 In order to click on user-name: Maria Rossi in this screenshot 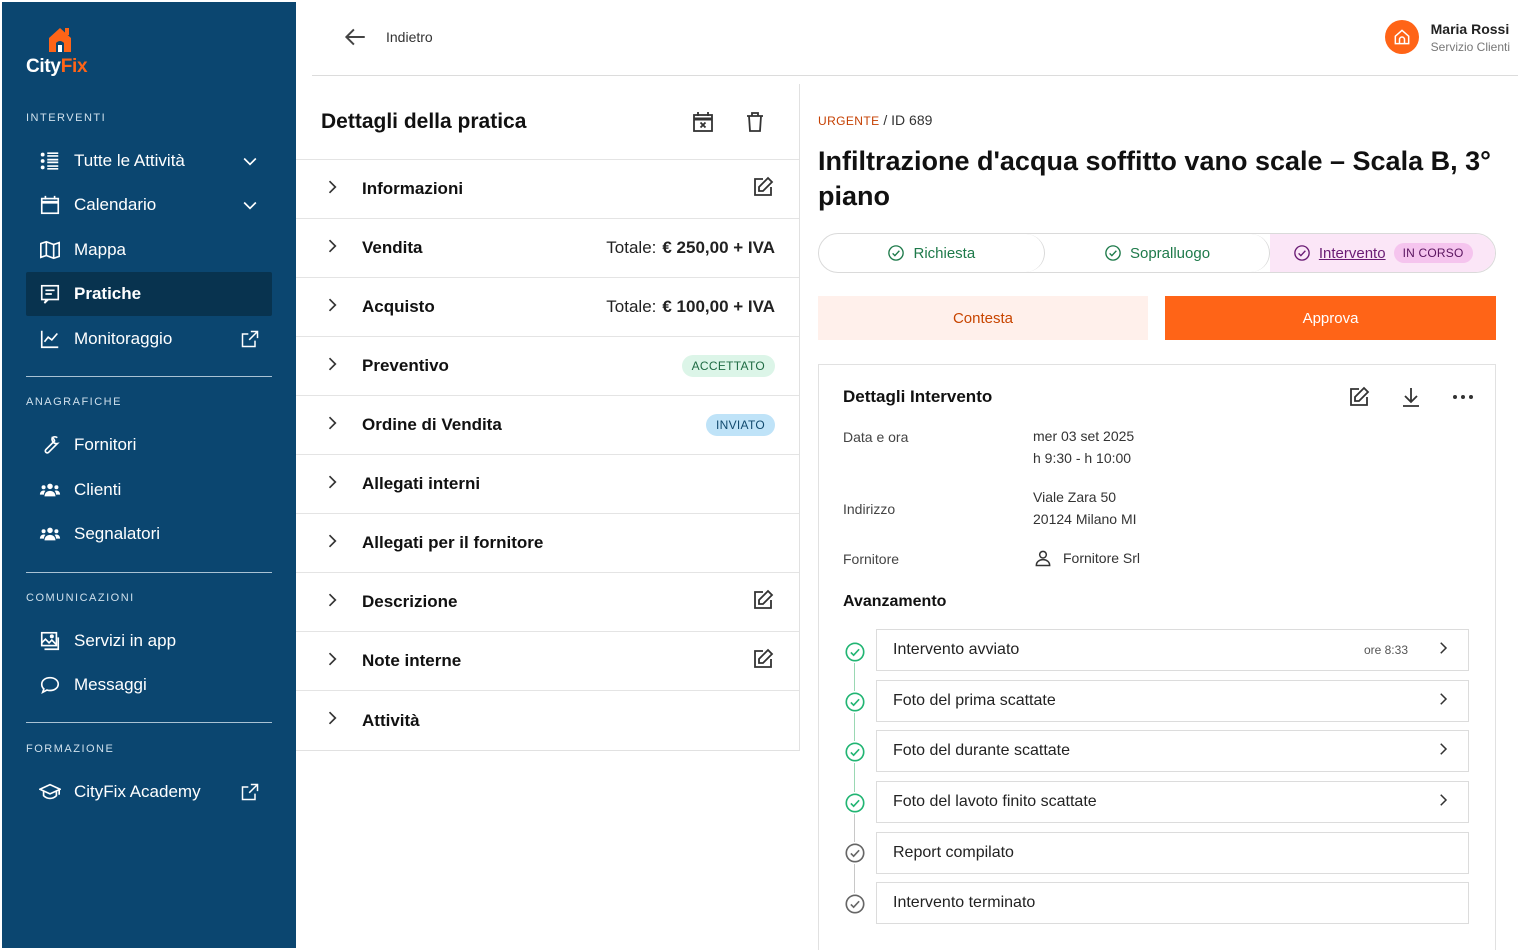, I will do `click(1470, 28)`.